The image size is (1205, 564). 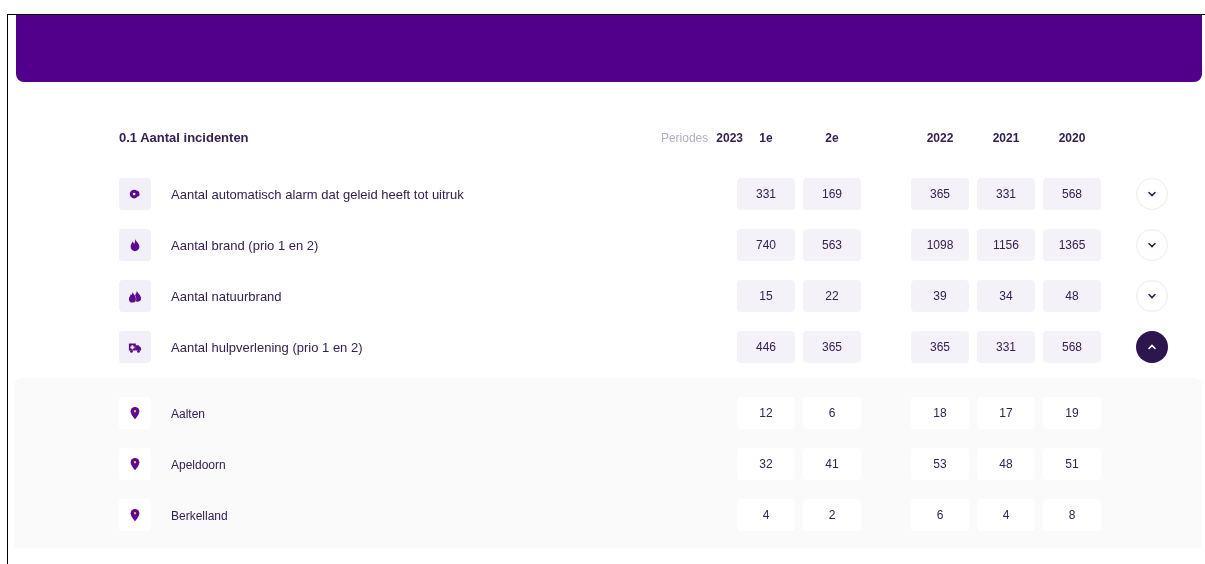 I want to click on value-cell: 22, so click(x=832, y=295).